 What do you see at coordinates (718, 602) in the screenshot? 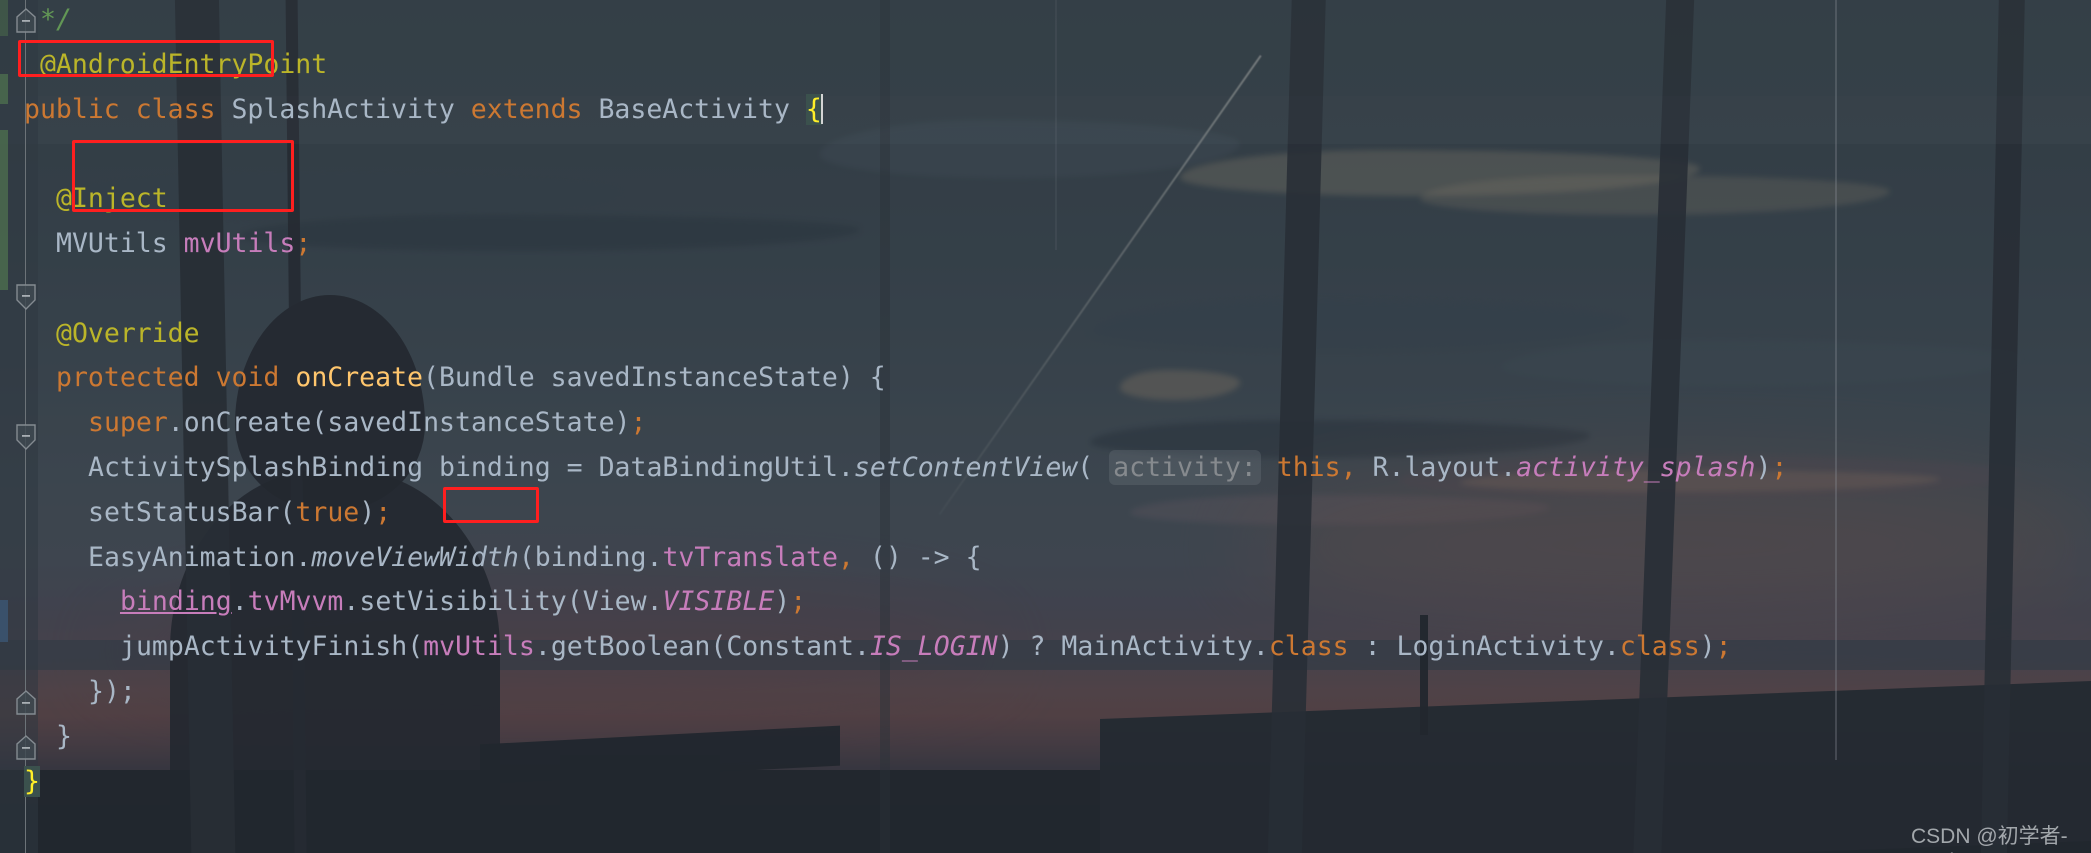
I see `code-token: VISIBLE` at bounding box center [718, 602].